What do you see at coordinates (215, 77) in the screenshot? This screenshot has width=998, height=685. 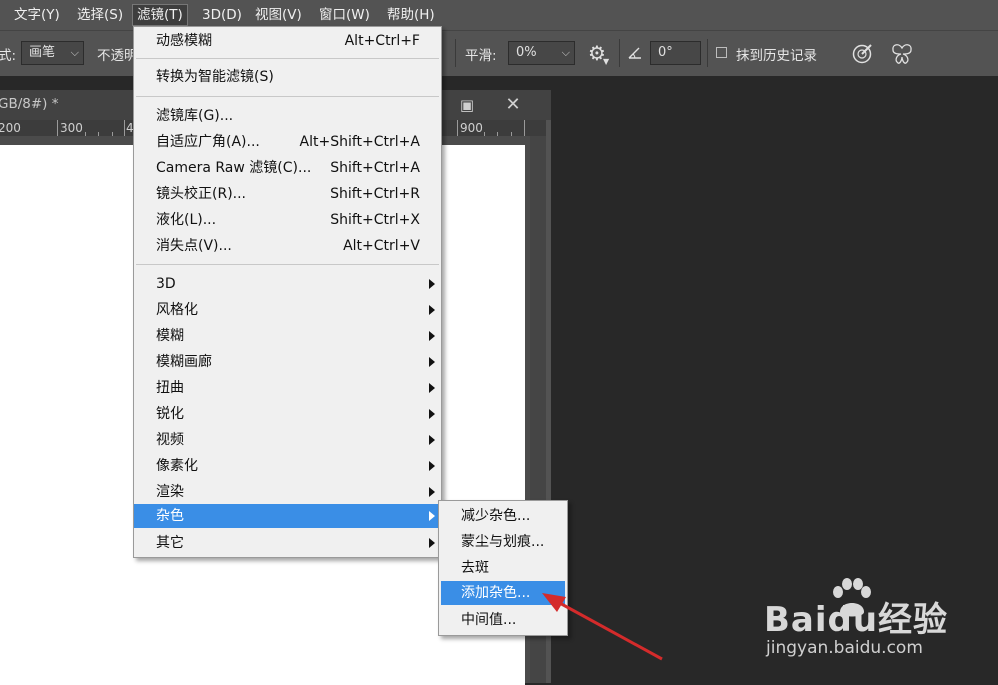 I see `menu-item-label: 转换为智能滤镜(S)` at bounding box center [215, 77].